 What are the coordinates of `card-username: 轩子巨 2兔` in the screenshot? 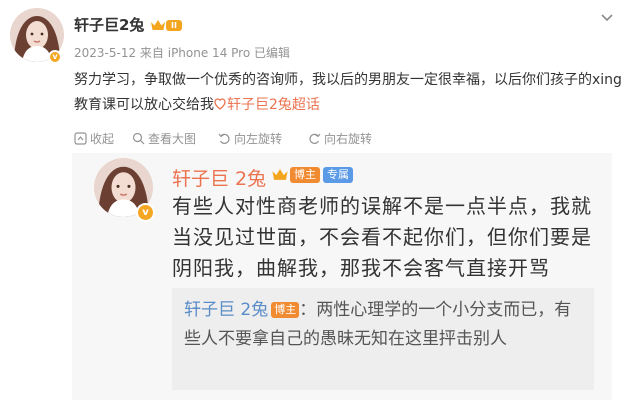 It's located at (219, 179).